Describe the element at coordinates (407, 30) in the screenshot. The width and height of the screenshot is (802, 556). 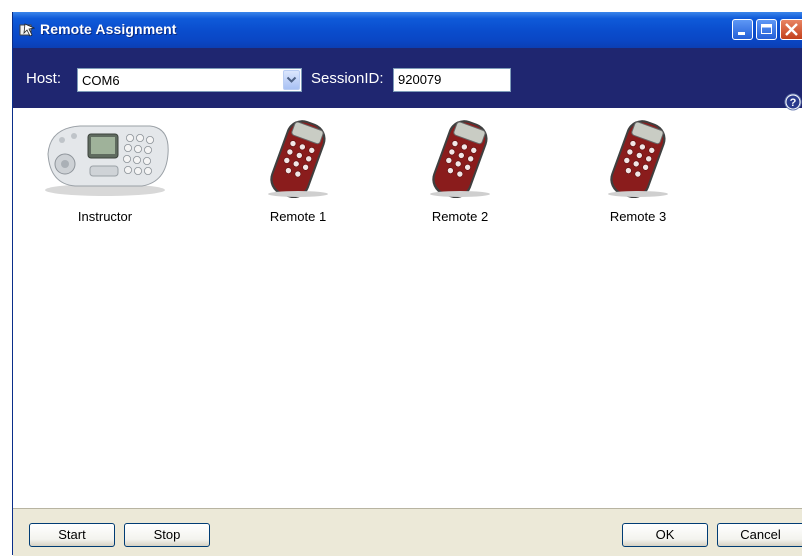
I see `title-bar: Remote Assignment` at that location.